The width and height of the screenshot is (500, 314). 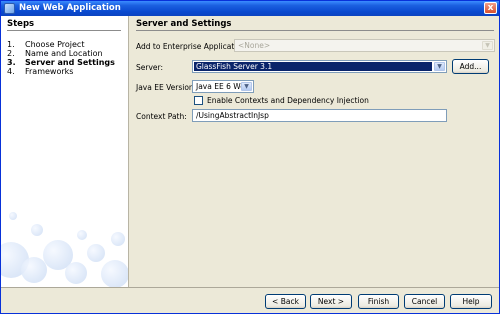 What do you see at coordinates (70, 8) in the screenshot?
I see `window-title: New Web Application` at bounding box center [70, 8].